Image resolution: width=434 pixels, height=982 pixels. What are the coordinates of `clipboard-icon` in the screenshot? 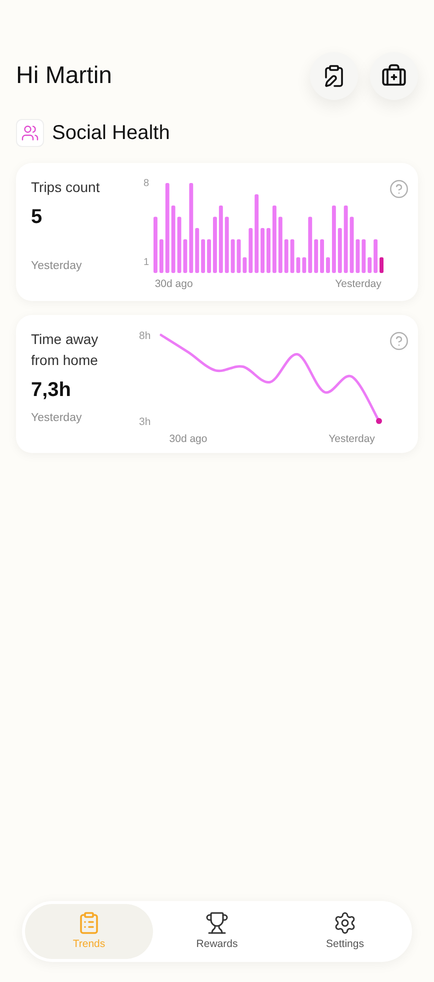 It's located at (89, 922).